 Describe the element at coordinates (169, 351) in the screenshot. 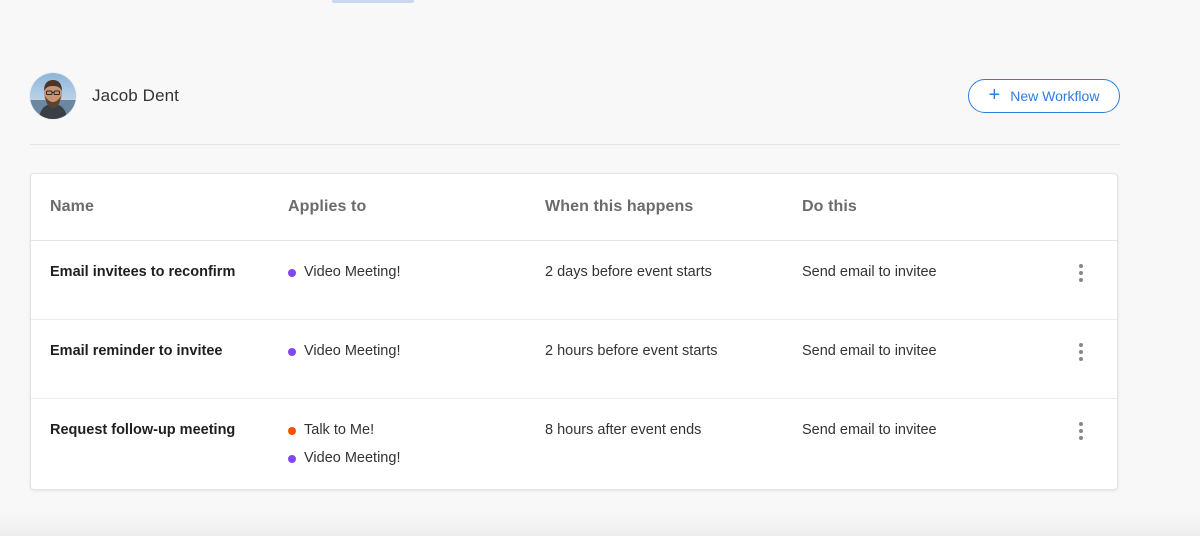

I see `workflow-name: Email reminder to invitee` at that location.